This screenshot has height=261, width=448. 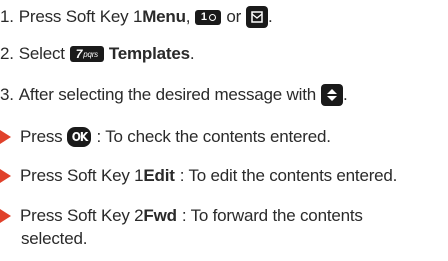 What do you see at coordinates (213, 136) in the screenshot?
I see `bullet-desc: : To check the contents entered.` at bounding box center [213, 136].